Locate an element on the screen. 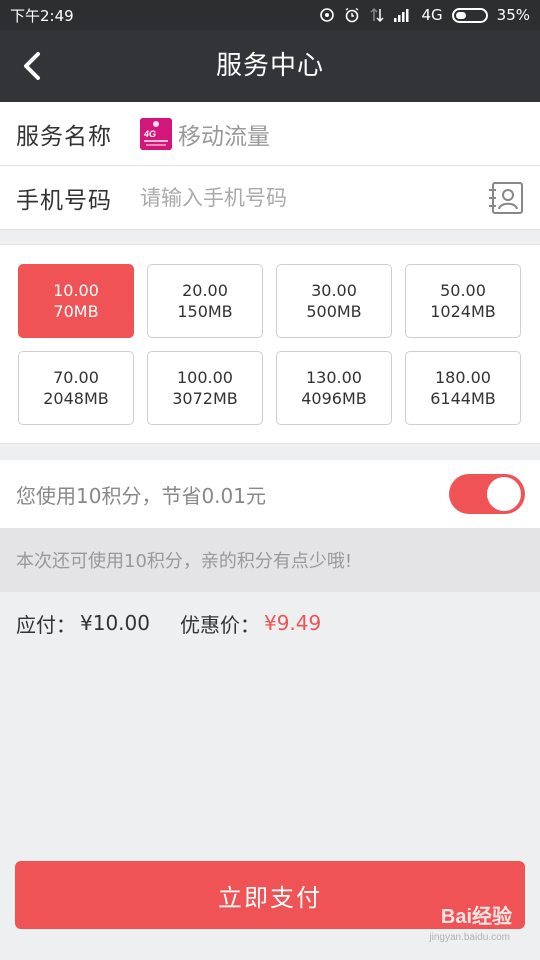  points-toggle is located at coordinates (487, 494).